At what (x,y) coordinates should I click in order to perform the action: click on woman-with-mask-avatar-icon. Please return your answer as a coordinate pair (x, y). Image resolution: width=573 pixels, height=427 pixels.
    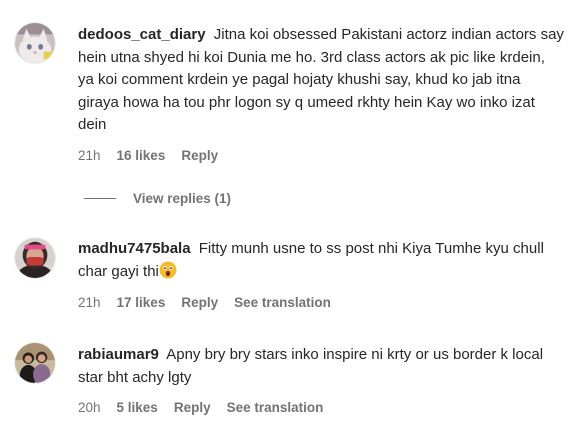
    Looking at the image, I should click on (35, 258).